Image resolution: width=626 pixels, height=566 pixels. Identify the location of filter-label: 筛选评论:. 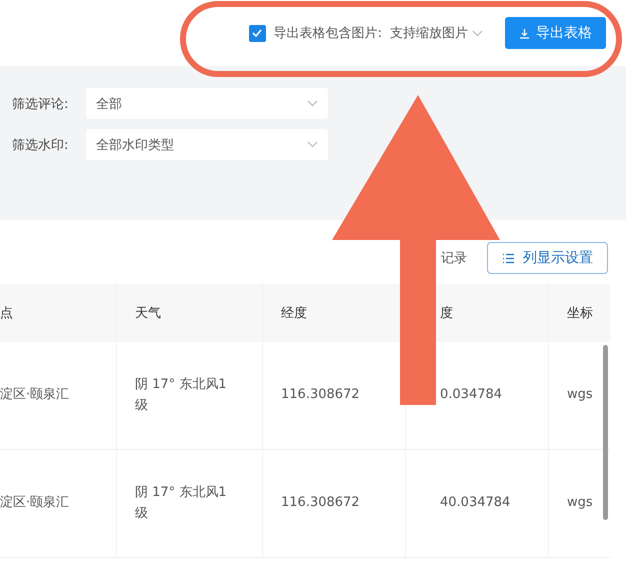
(41, 104).